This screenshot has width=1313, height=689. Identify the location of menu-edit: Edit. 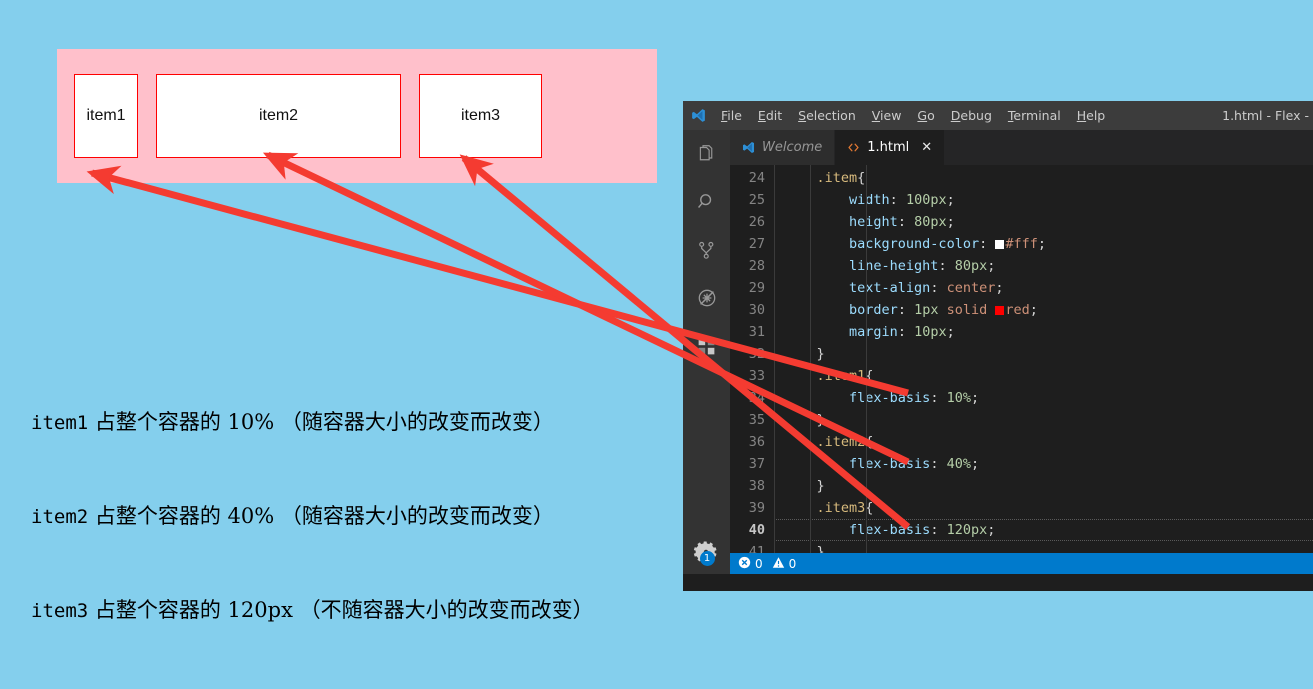
(770, 115).